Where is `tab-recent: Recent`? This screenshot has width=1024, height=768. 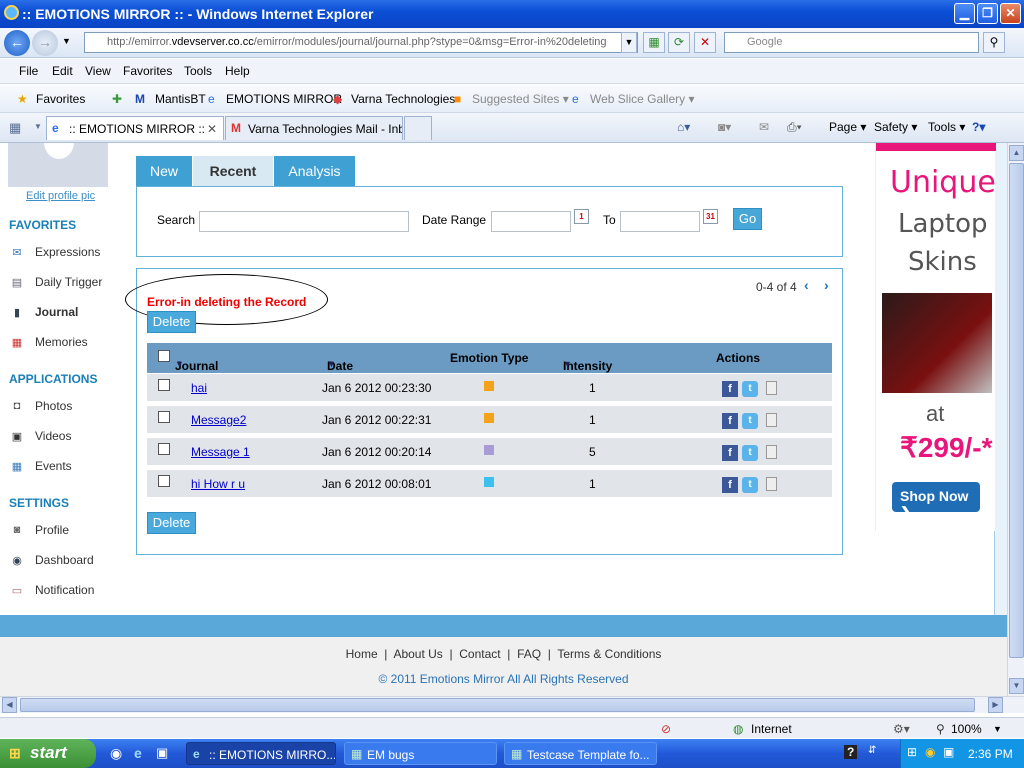
tab-recent: Recent is located at coordinates (233, 171).